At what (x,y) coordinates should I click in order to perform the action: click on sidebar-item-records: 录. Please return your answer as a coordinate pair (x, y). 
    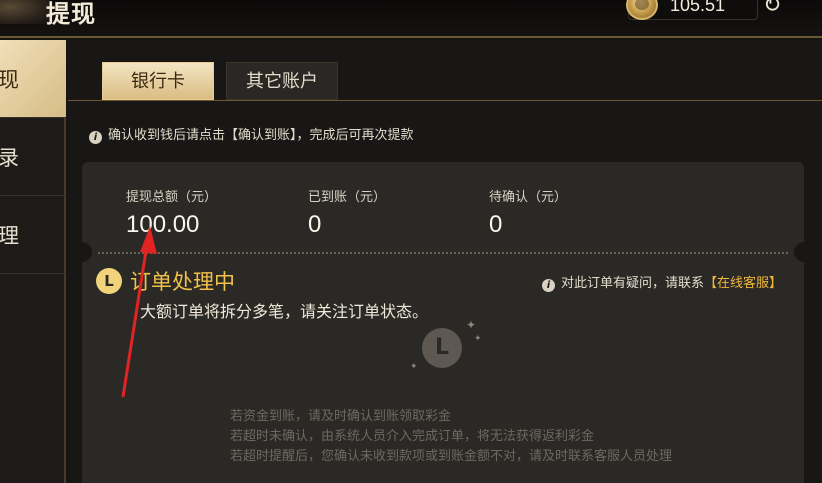
    Looking at the image, I should click on (33, 157).